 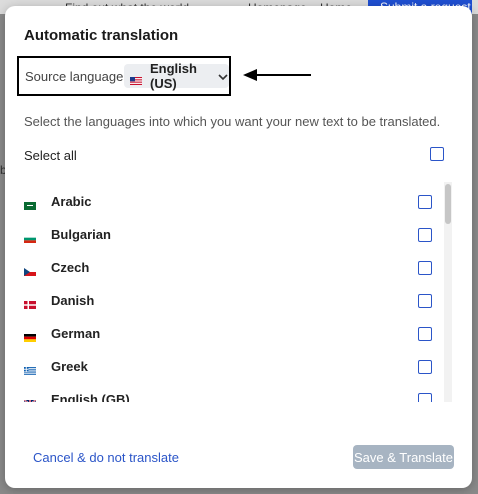 What do you see at coordinates (30, 368) in the screenshot?
I see `gr-flag-icon` at bounding box center [30, 368].